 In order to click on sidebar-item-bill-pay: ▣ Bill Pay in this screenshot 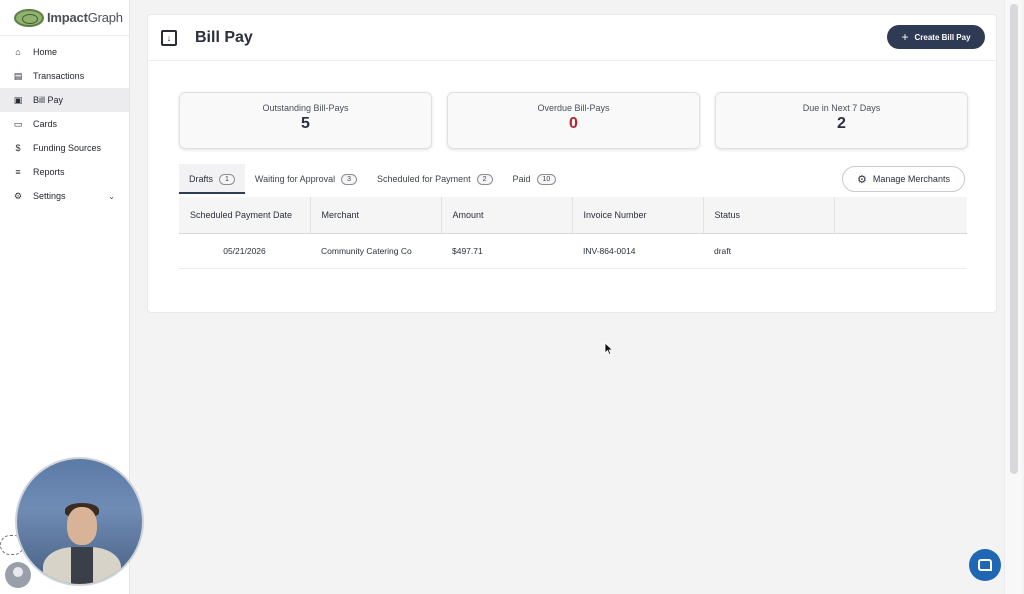, I will do `click(64, 100)`.